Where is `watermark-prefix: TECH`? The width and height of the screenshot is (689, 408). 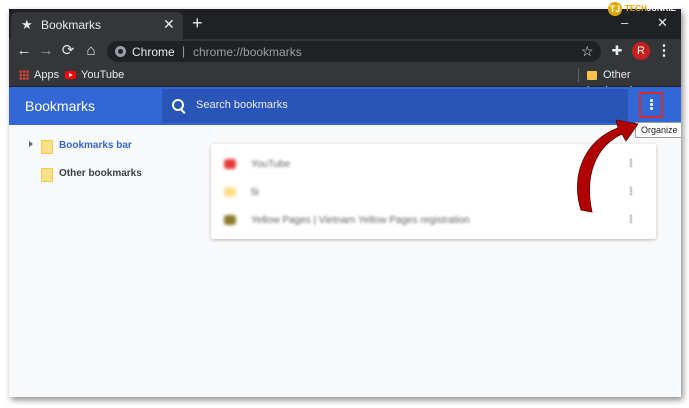 watermark-prefix: TECH is located at coordinates (636, 8).